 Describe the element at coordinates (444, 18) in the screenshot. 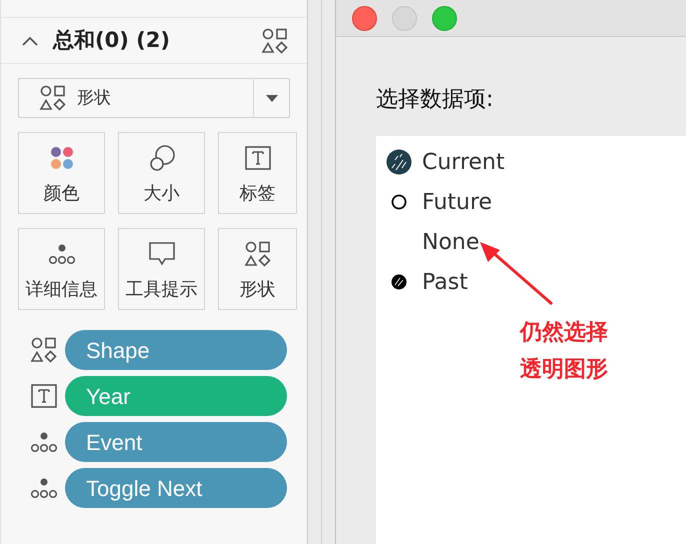

I see `zoom-button` at that location.